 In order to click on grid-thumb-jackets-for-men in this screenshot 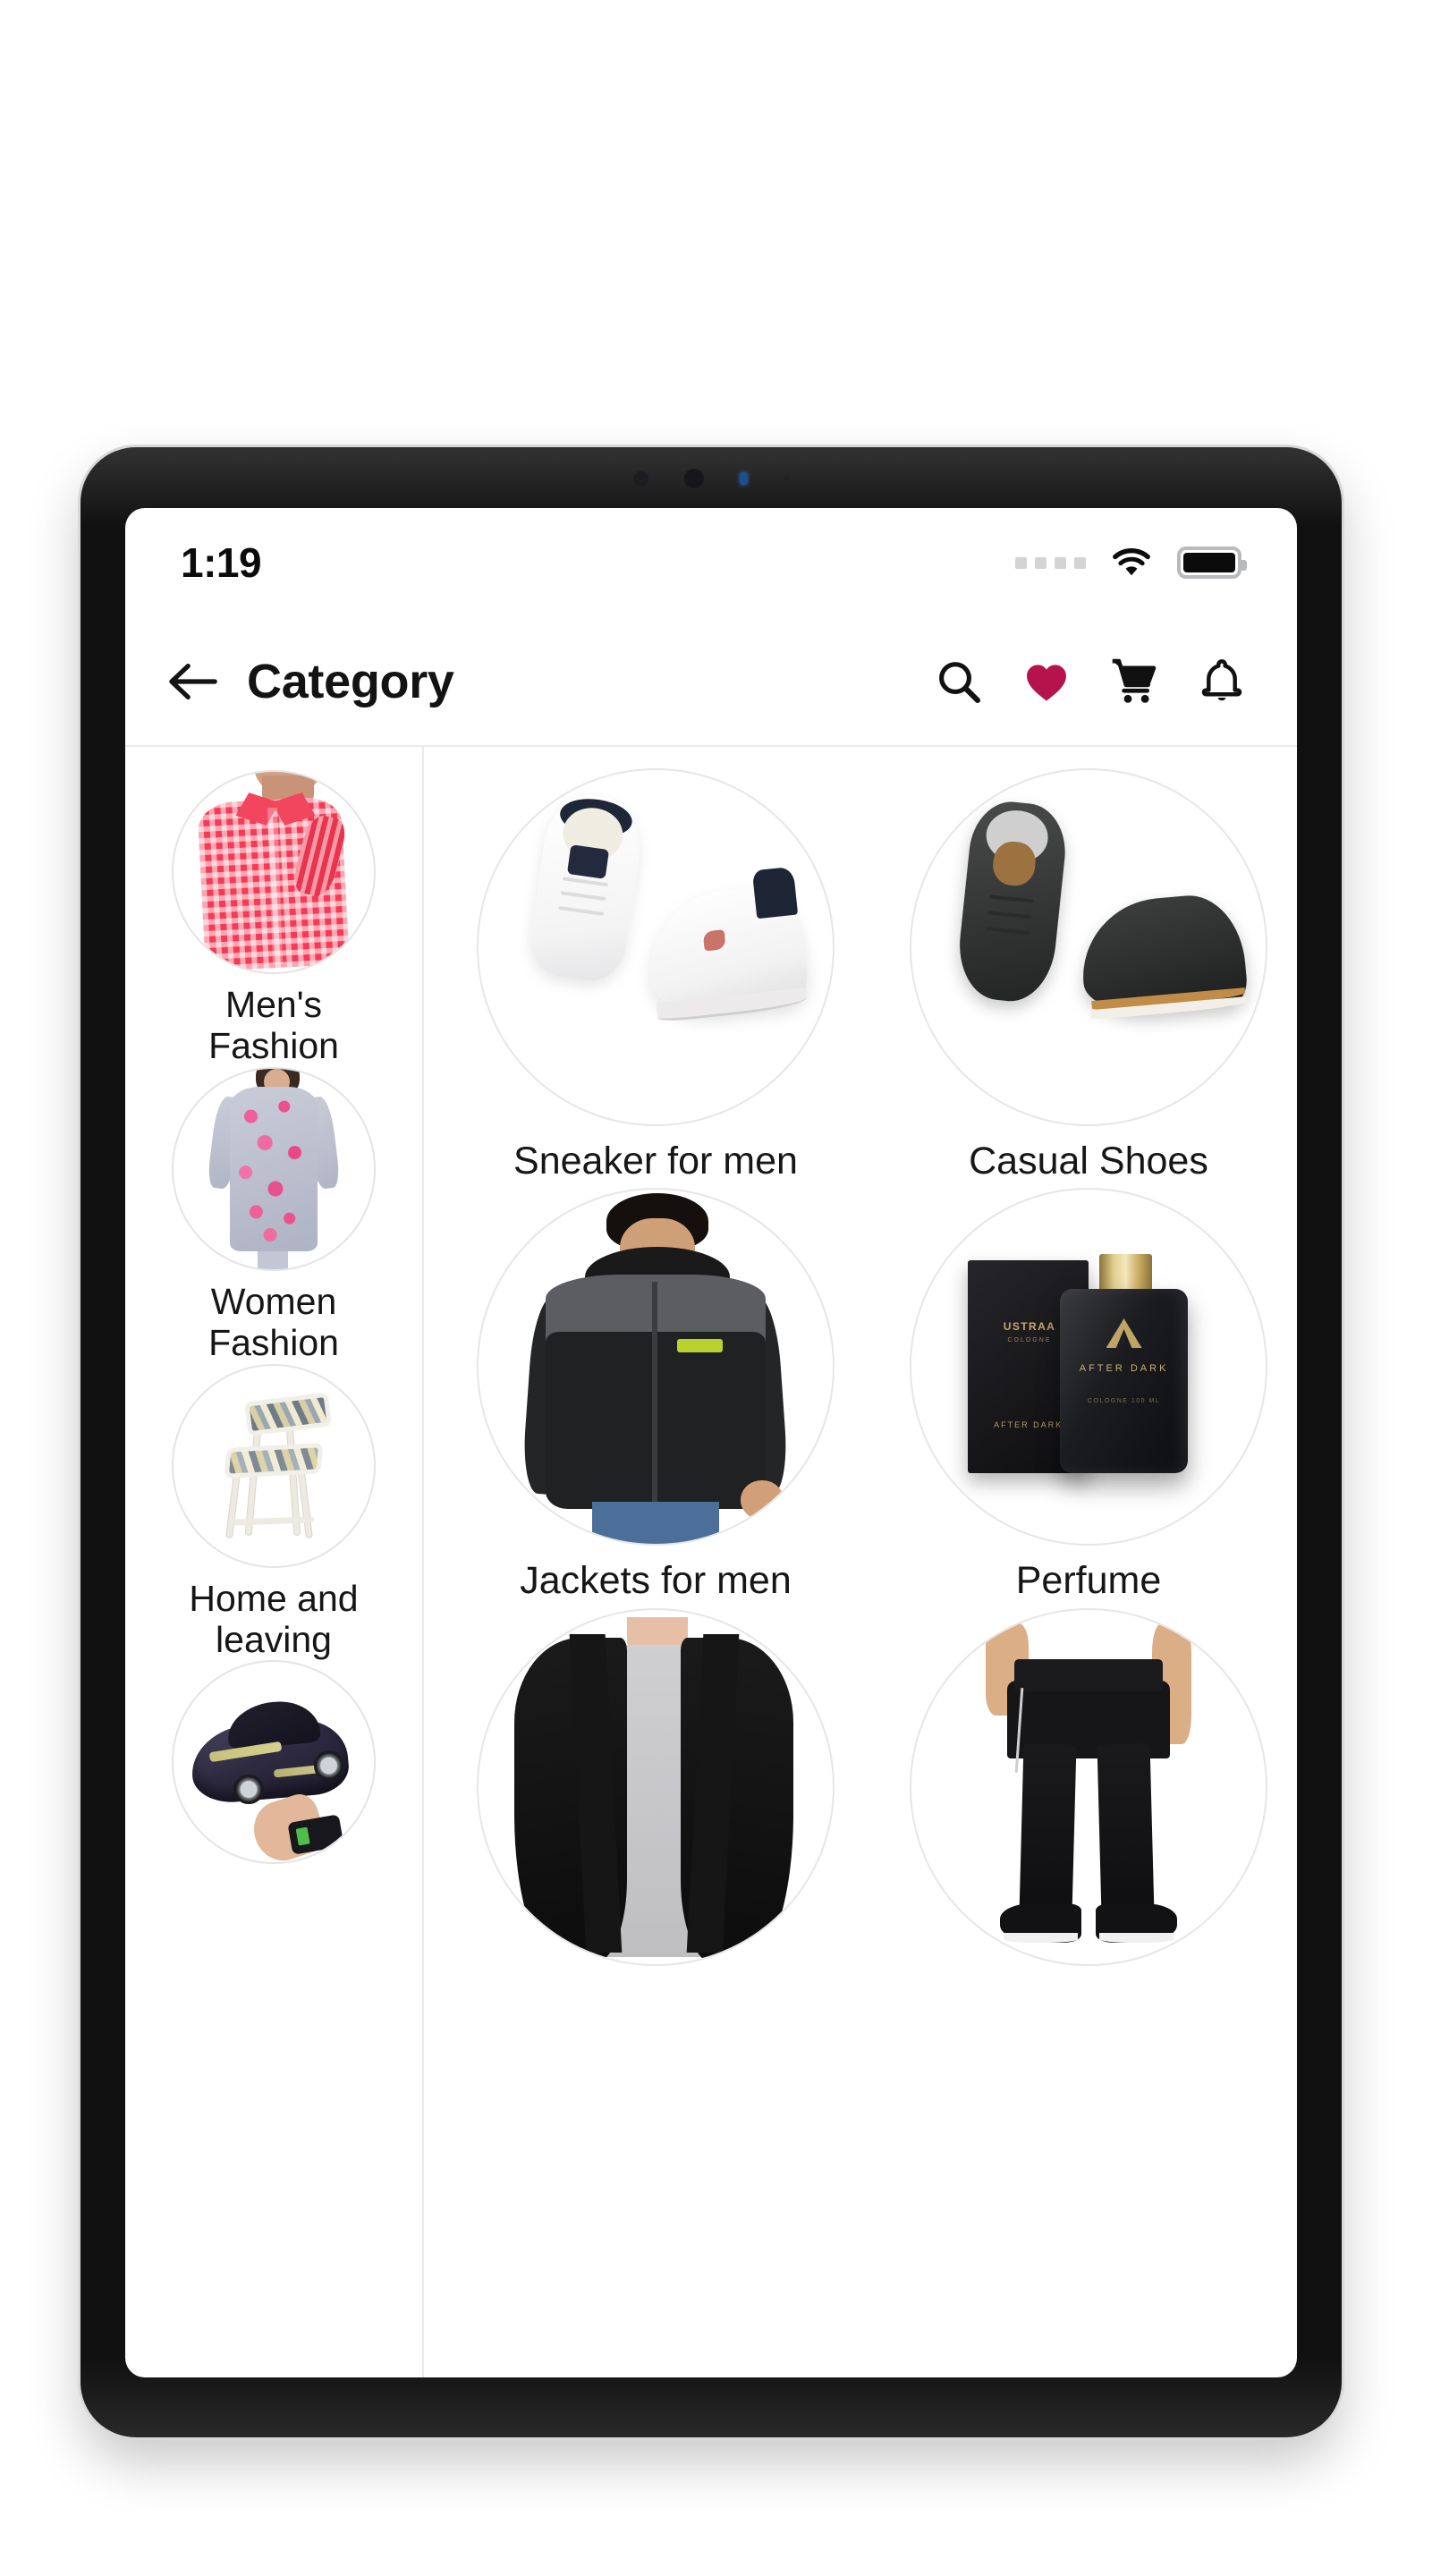, I will do `click(656, 1367)`.